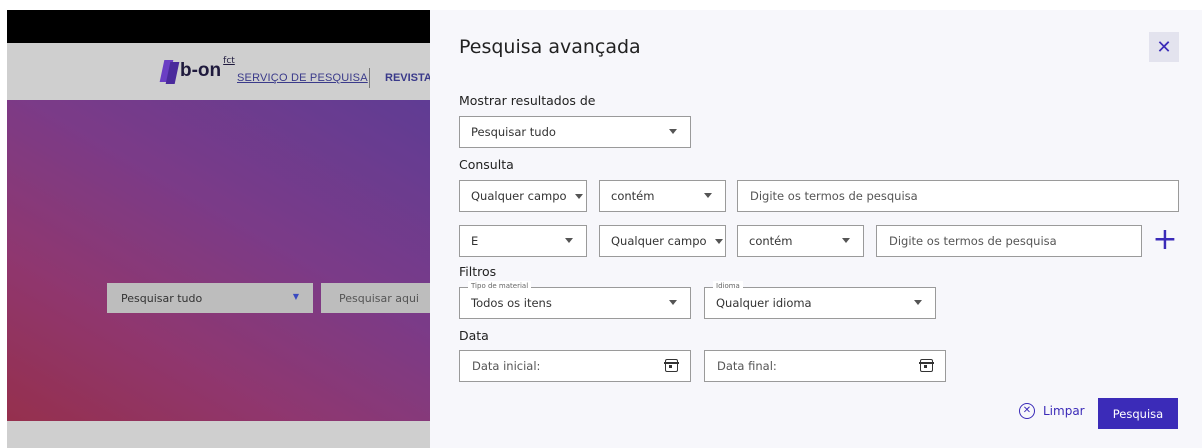 This screenshot has height=448, width=1202. Describe the element at coordinates (295, 296) in the screenshot. I see `chevron-down-icon: ▼` at that location.